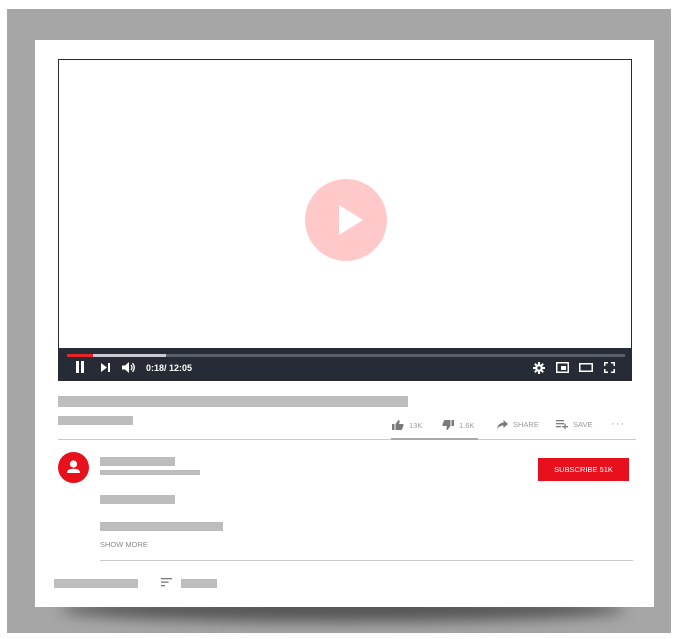 The height and width of the screenshot is (639, 675). I want to click on gear-icon, so click(539, 368).